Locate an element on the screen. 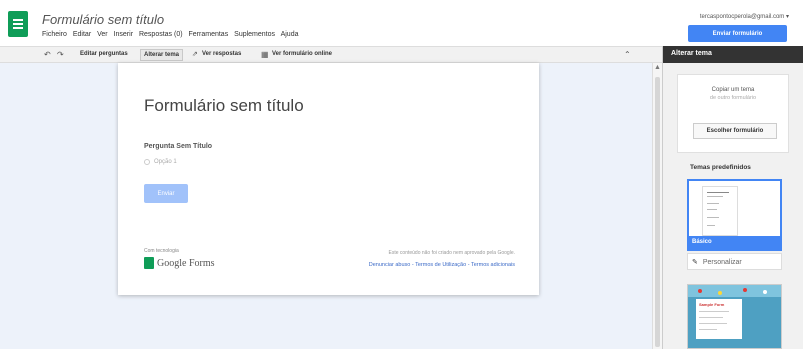 The height and width of the screenshot is (349, 803). account-switcher: tercaspontocperola@gmail.com ▾ is located at coordinates (744, 16).